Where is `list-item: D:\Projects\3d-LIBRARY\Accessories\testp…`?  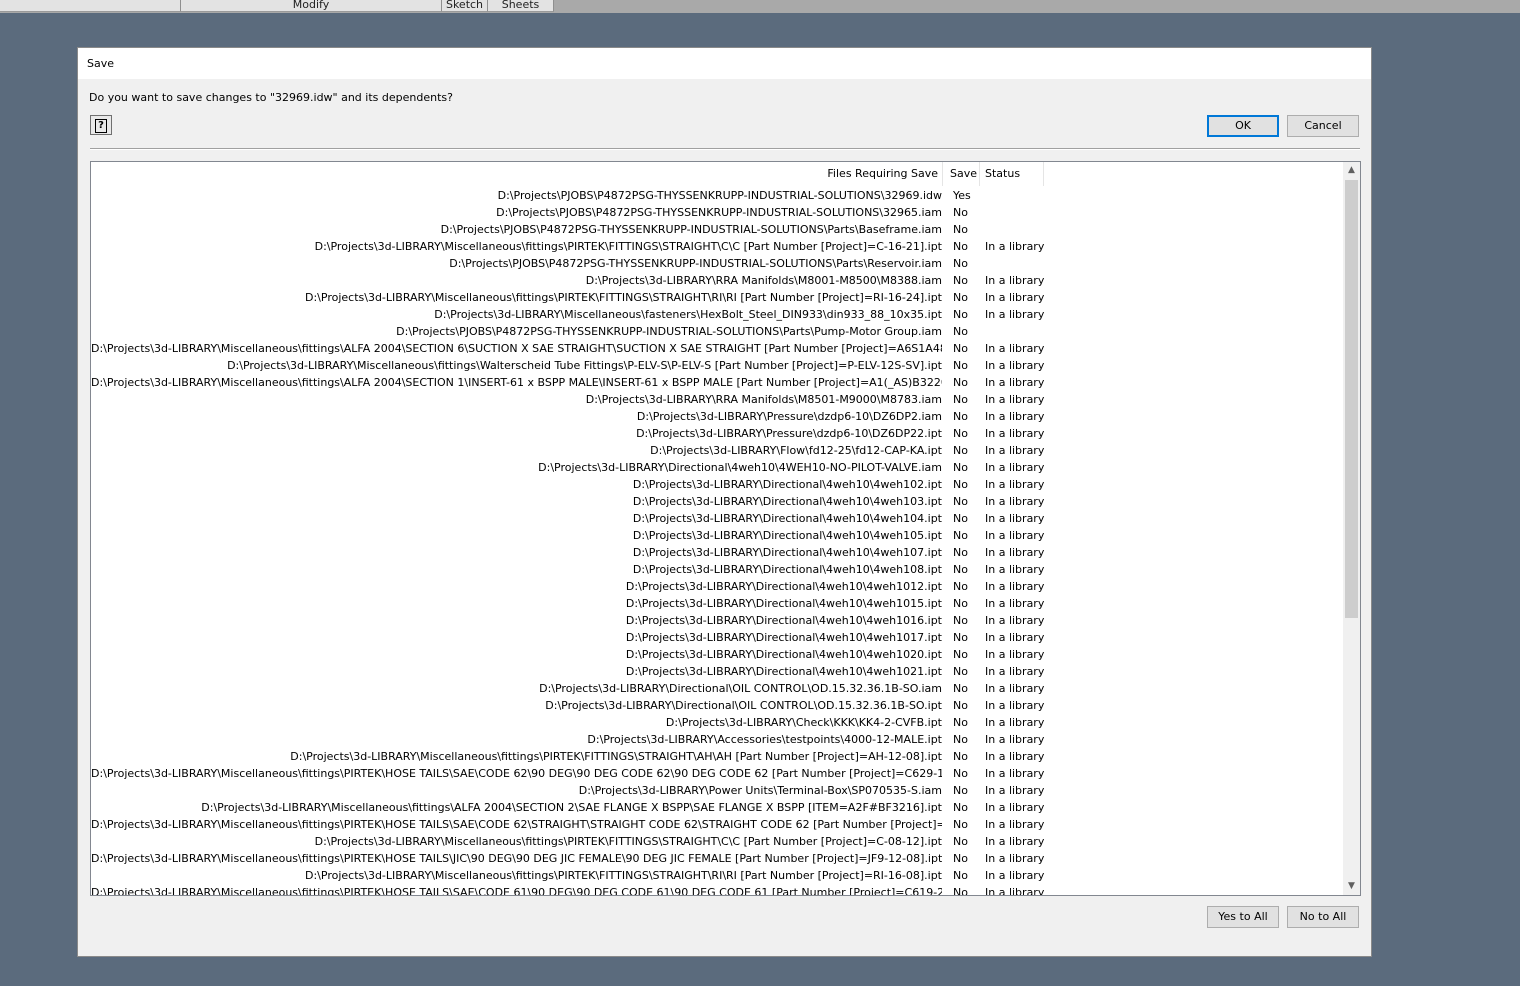 list-item: D:\Projects\3d-LIBRARY\Accessories\testp… is located at coordinates (717, 739).